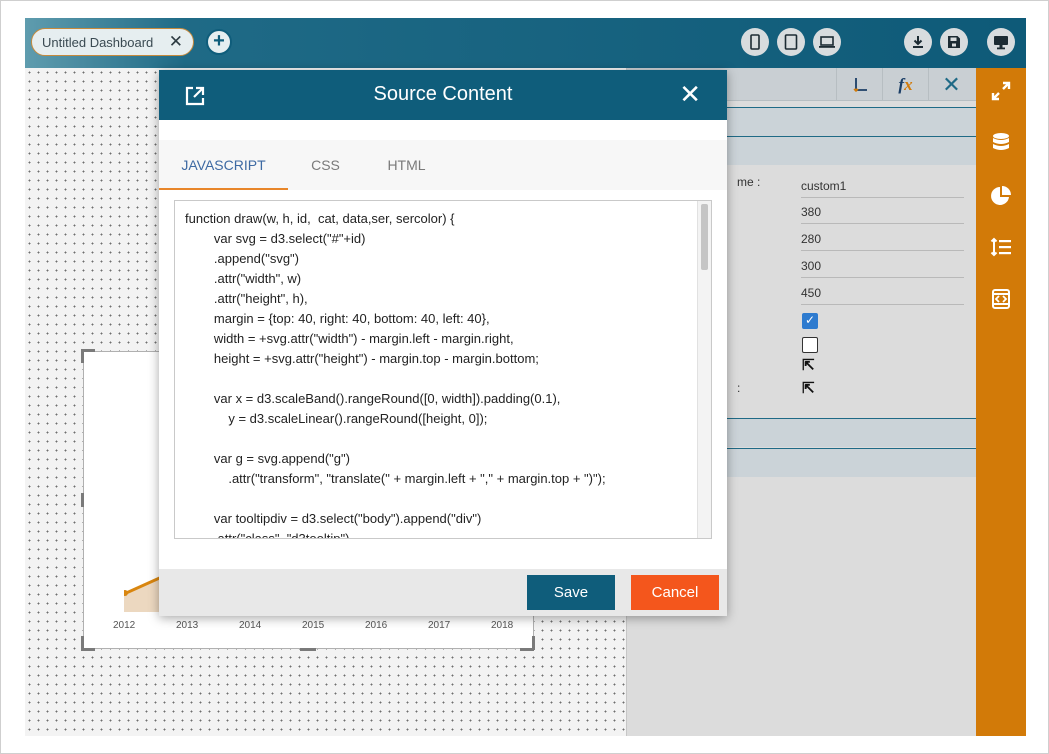 The image size is (1049, 754). What do you see at coordinates (810, 321) in the screenshot?
I see `checkbox-checked: ✓` at bounding box center [810, 321].